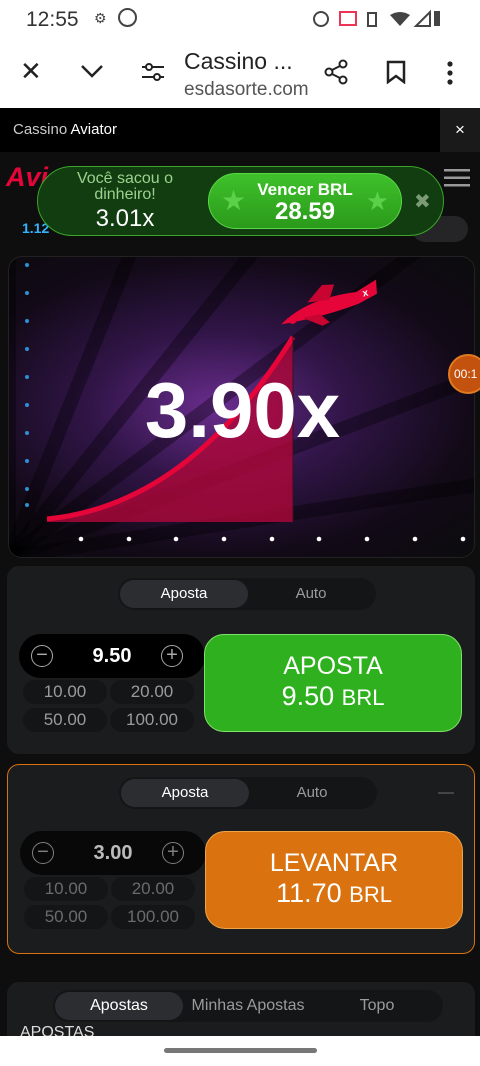 This screenshot has width=480, height=1066. I want to click on site-settings-icon, so click(153, 72).